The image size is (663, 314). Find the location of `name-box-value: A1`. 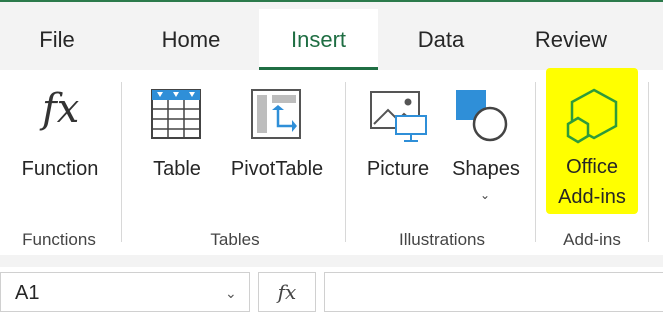

name-box-value: A1 is located at coordinates (27, 293).